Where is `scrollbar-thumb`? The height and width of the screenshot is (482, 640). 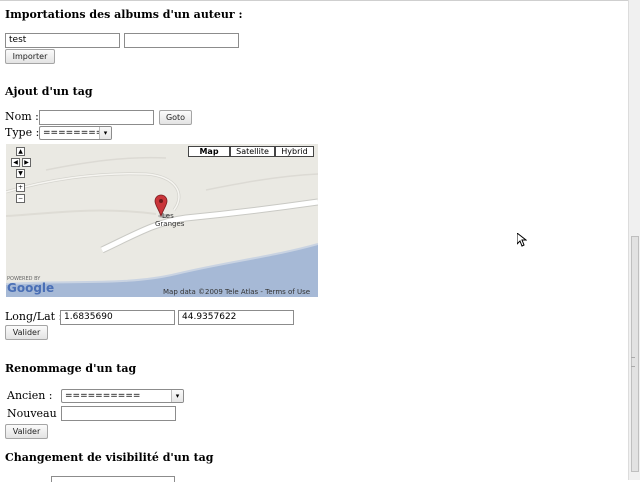 scrollbar-thumb is located at coordinates (635, 354).